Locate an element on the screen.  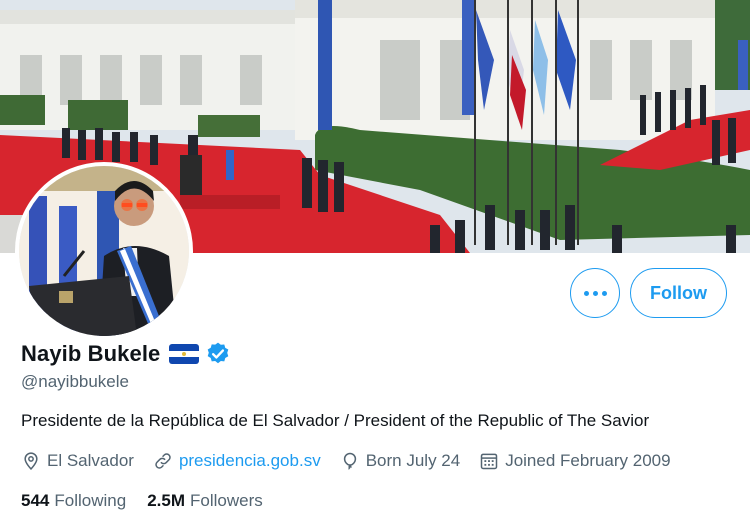
profile-handle: @nayibbukele is located at coordinates (75, 381).